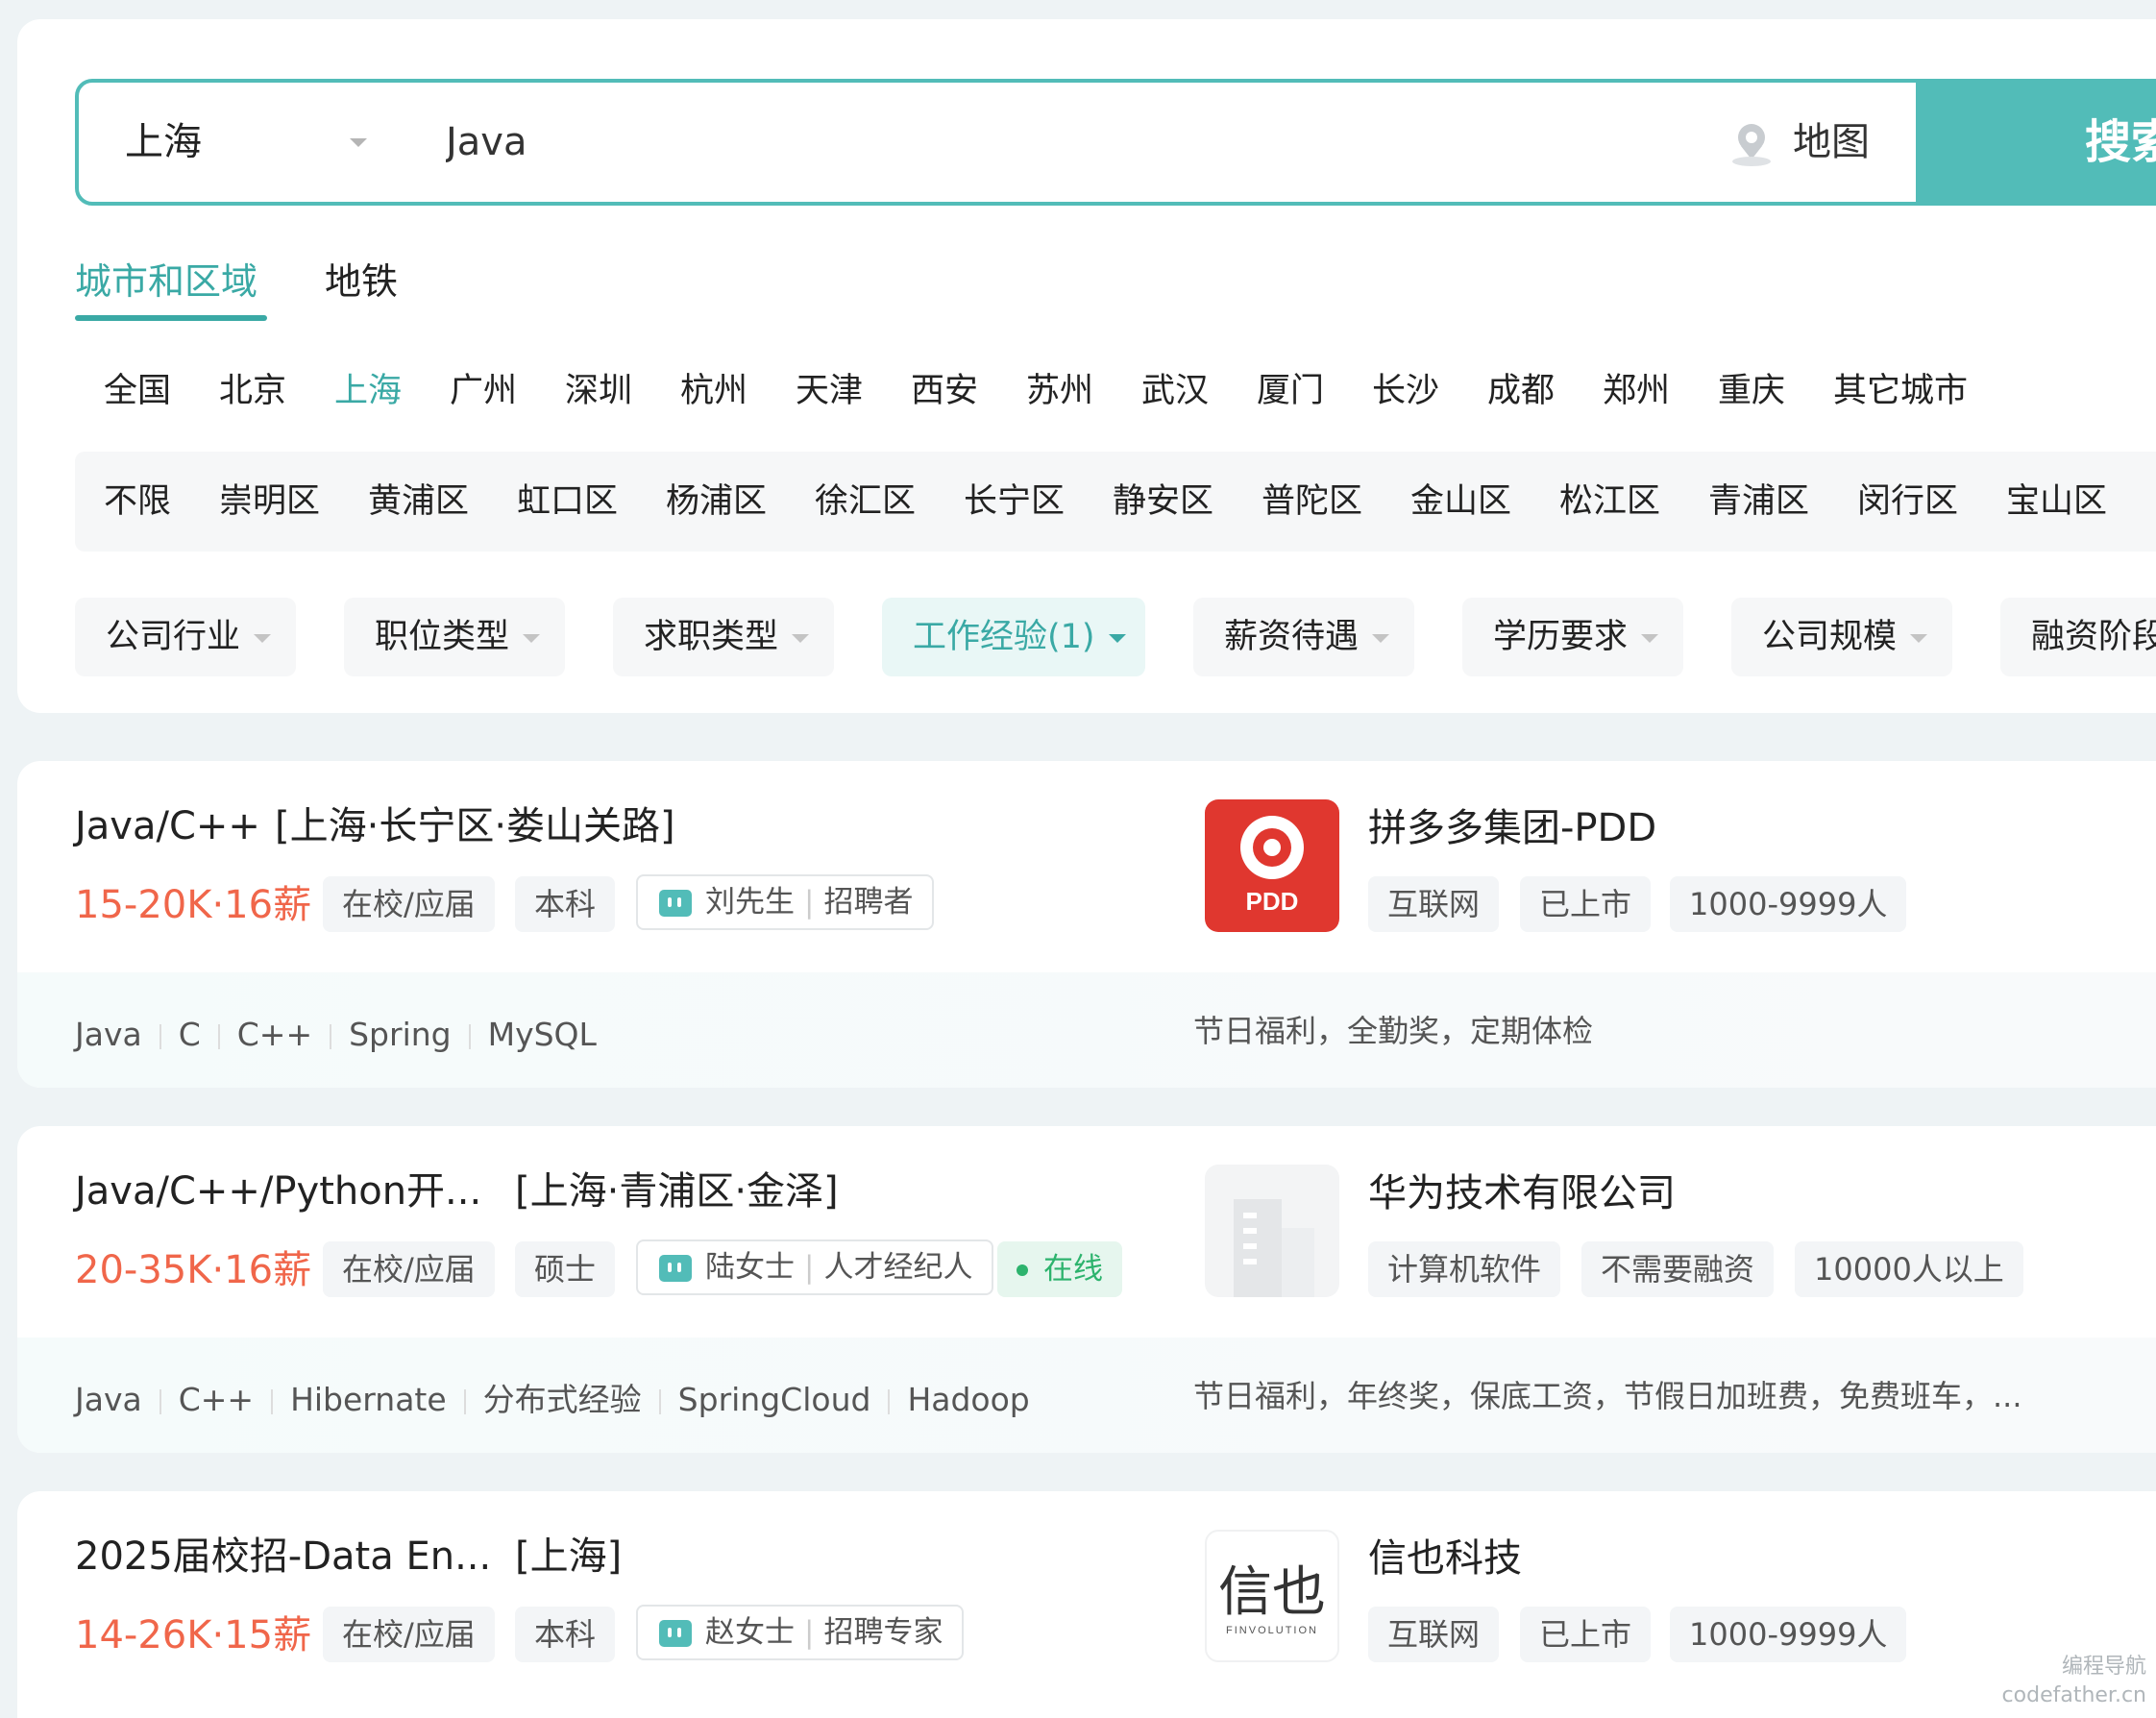  I want to click on recruiter-chip: 陆女士 | 人才经纪人, so click(815, 1267).